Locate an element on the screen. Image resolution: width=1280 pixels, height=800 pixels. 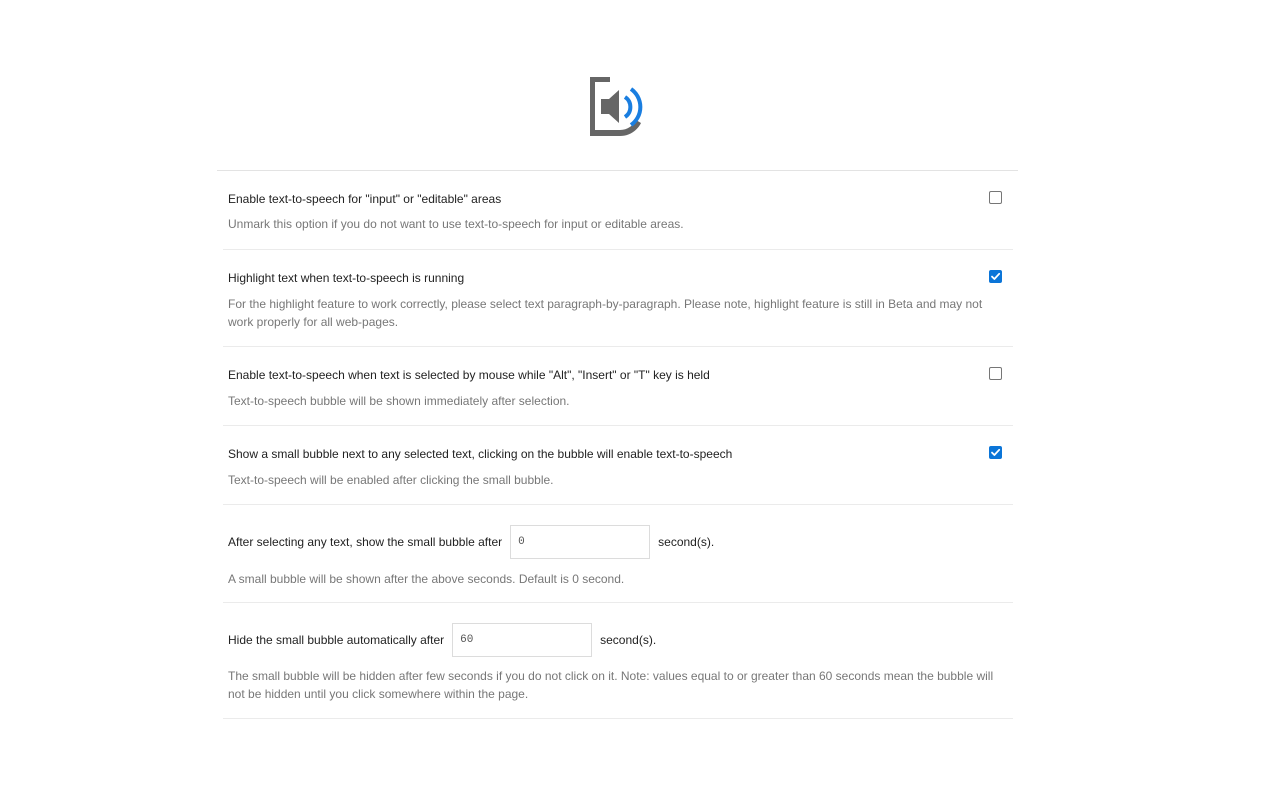
show-bubble-checkbox is located at coordinates (995, 452).